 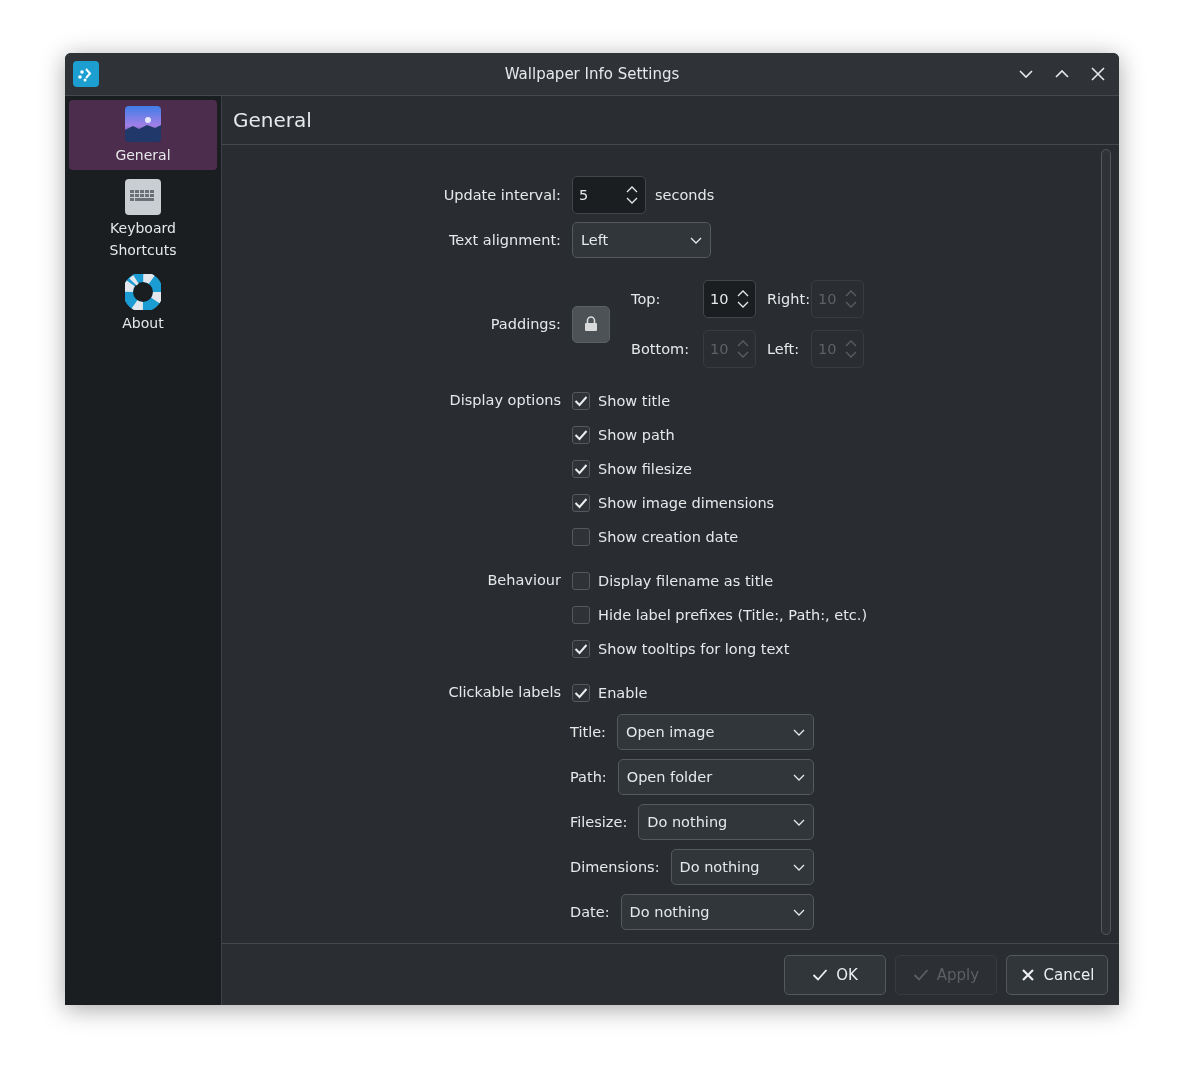 What do you see at coordinates (655, 537) in the screenshot?
I see `checkbox: Show creation date` at bounding box center [655, 537].